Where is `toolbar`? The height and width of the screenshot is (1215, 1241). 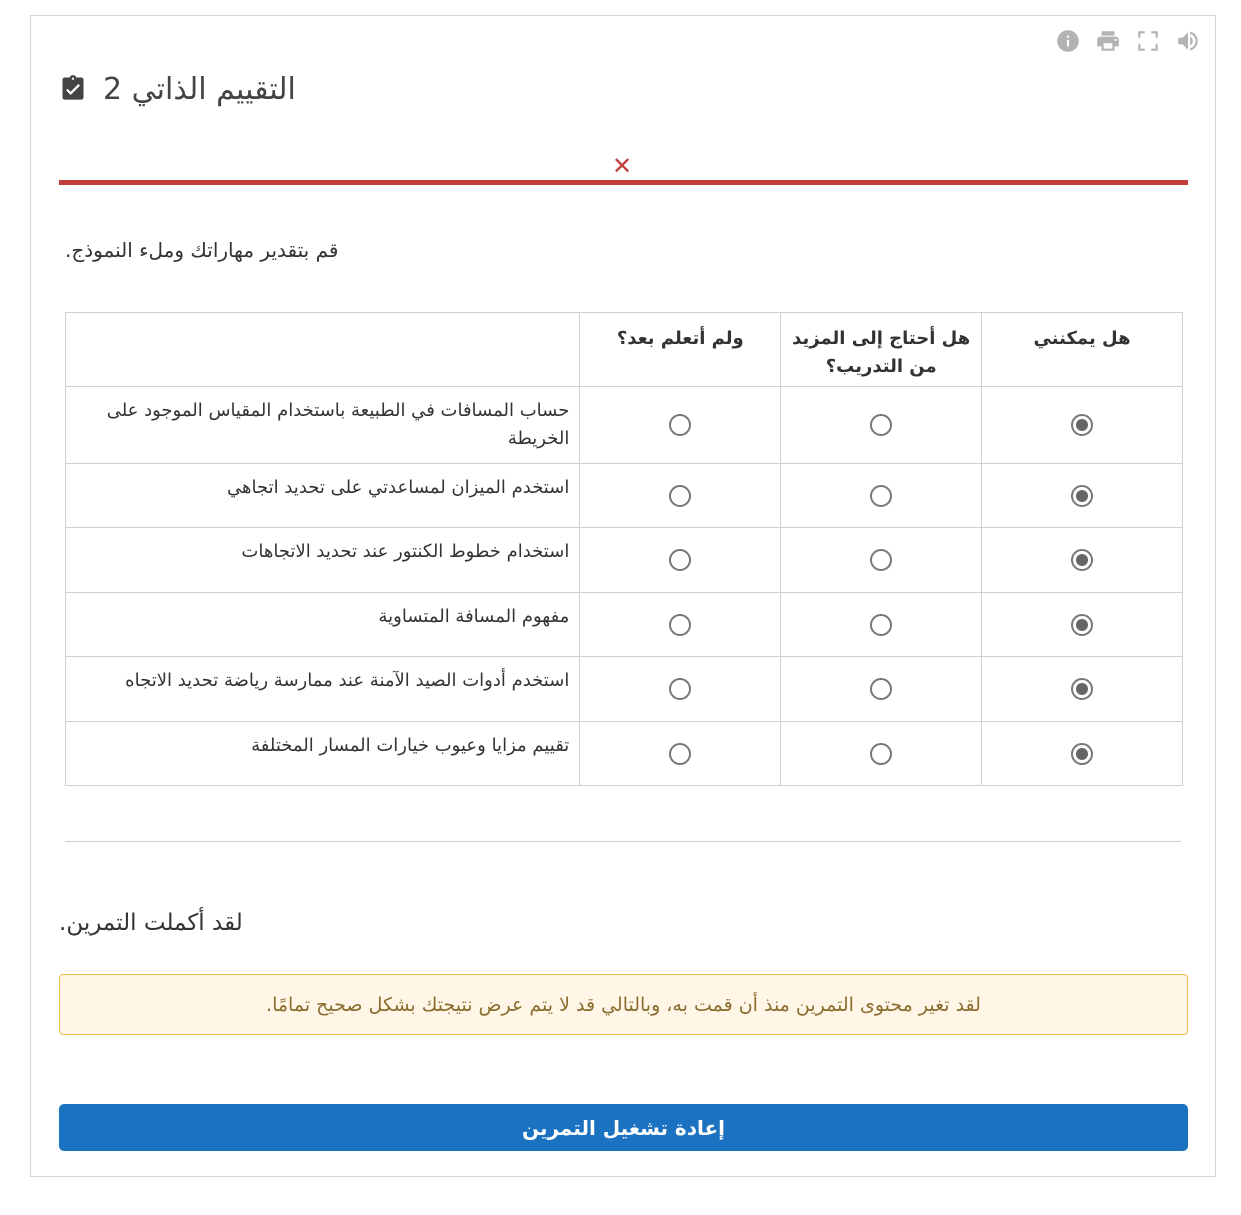
toolbar is located at coordinates (1128, 41).